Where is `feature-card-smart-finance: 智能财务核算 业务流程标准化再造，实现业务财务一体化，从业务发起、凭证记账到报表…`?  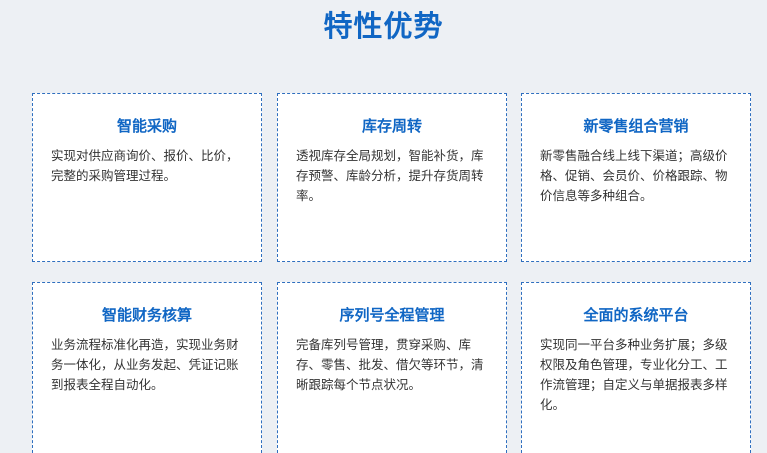 feature-card-smart-finance: 智能财务核算 业务流程标准化再造，实现业务财务一体化，从业务发起、凭证记账到报表… is located at coordinates (147, 367).